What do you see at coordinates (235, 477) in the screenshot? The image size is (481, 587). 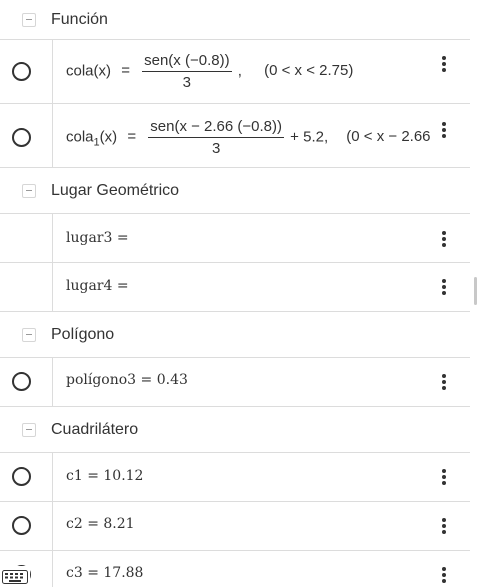 I see `algebra-row-c1: c1 = 10.12` at bounding box center [235, 477].